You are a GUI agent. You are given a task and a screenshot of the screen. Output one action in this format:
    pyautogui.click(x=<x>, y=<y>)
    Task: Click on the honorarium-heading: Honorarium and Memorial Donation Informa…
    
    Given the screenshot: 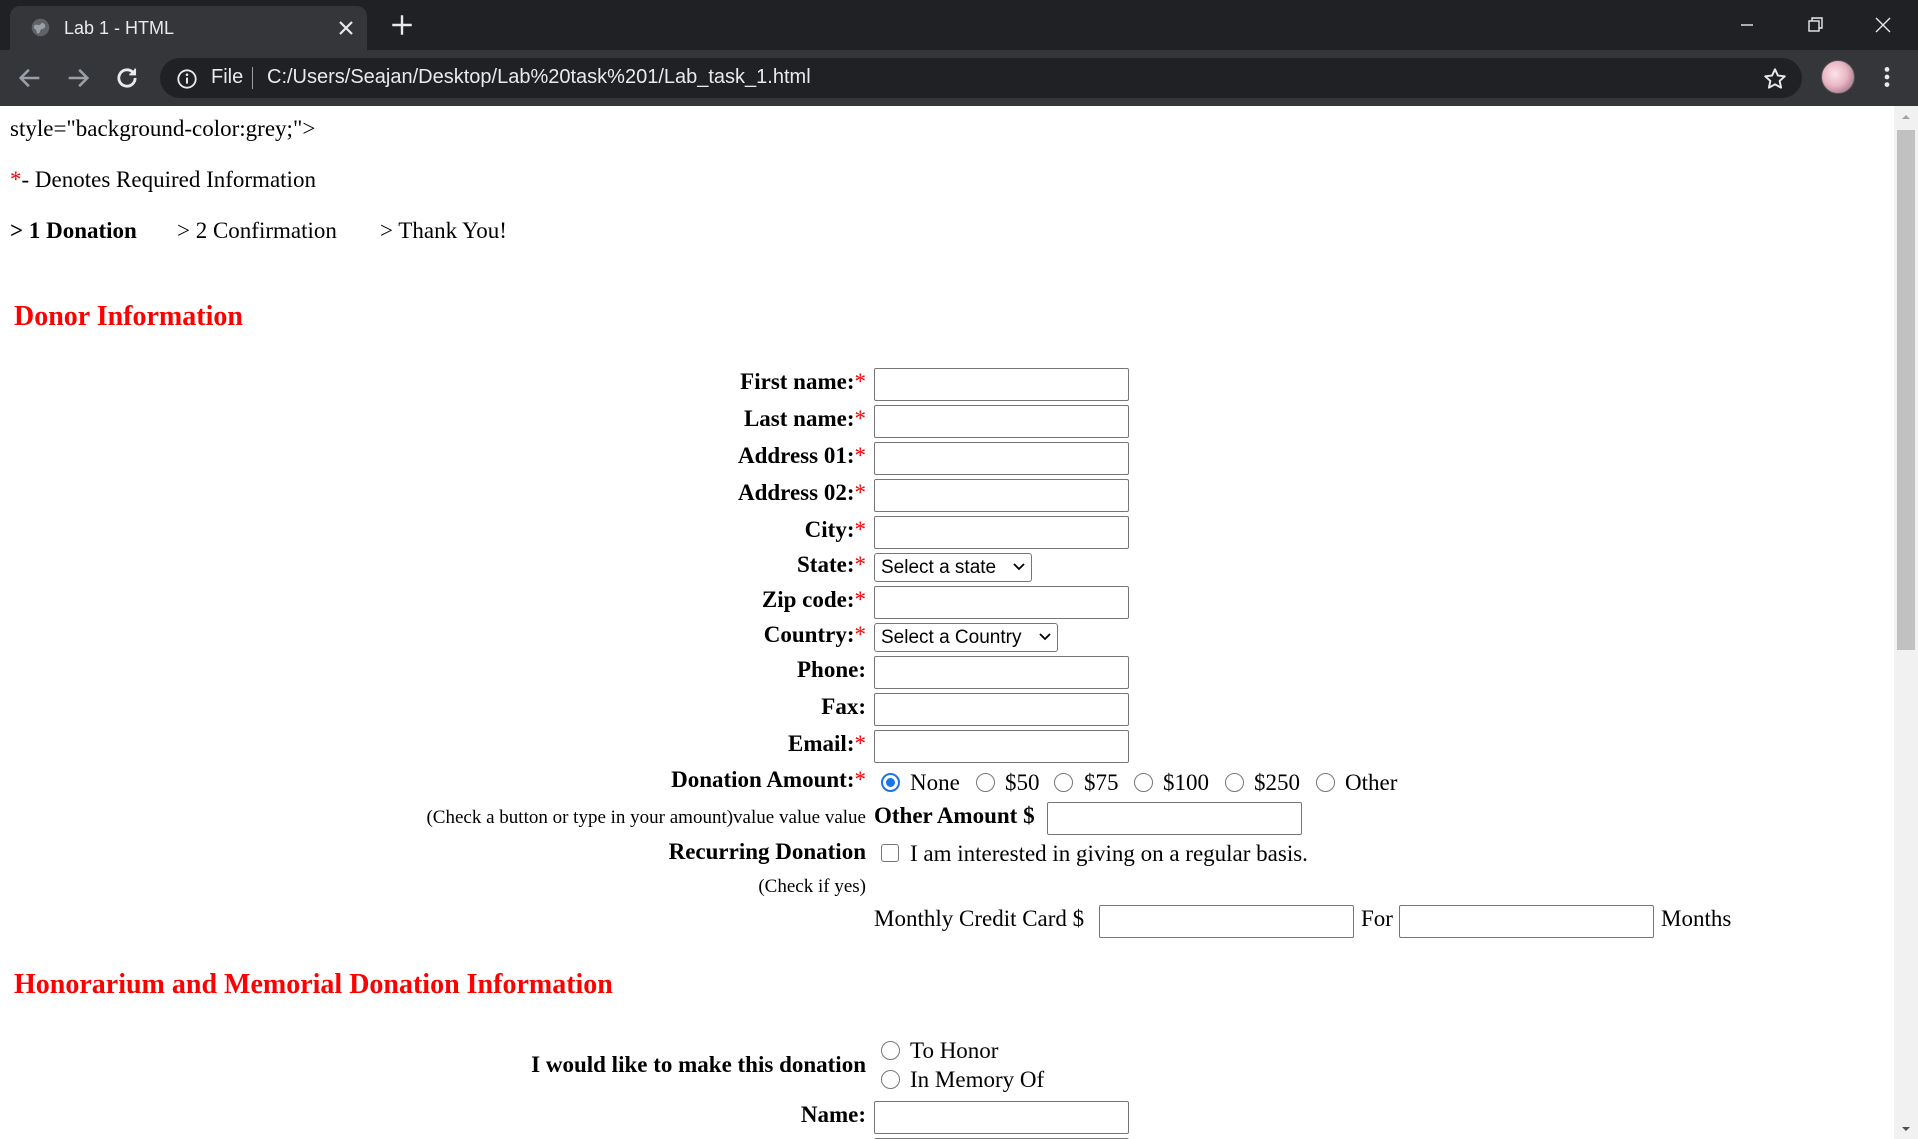 What is the action you would take?
    pyautogui.click(x=313, y=984)
    